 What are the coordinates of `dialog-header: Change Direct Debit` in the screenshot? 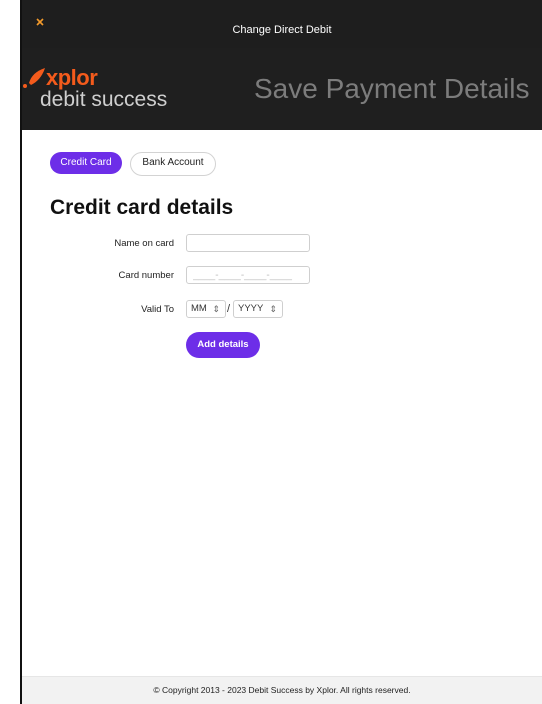 It's located at (282, 24).